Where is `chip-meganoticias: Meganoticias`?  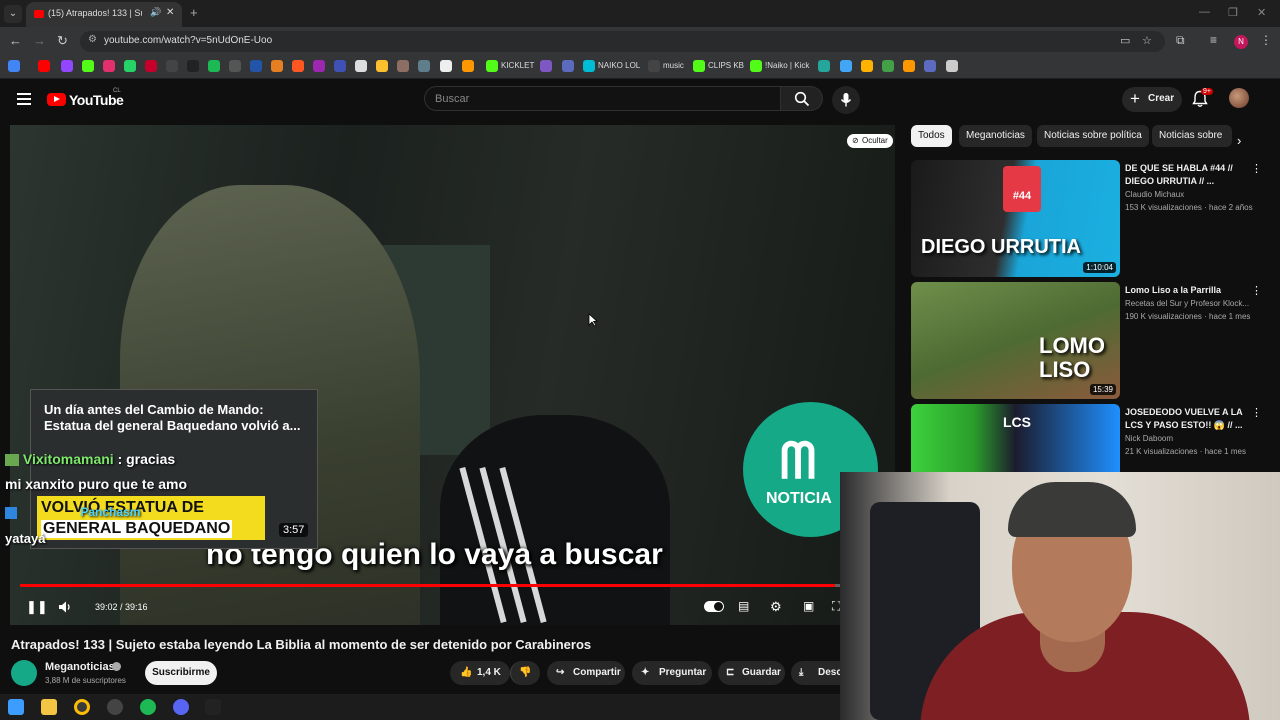 chip-meganoticias: Meganoticias is located at coordinates (995, 136).